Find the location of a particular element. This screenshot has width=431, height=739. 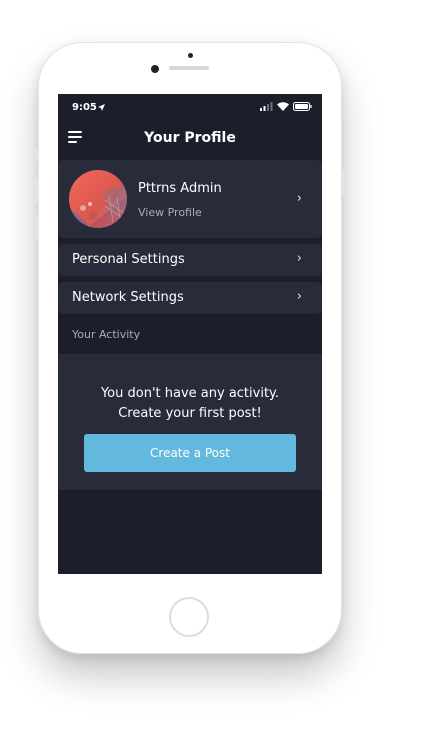

profile-card: Pttrns Admin View Profile › is located at coordinates (190, 199).